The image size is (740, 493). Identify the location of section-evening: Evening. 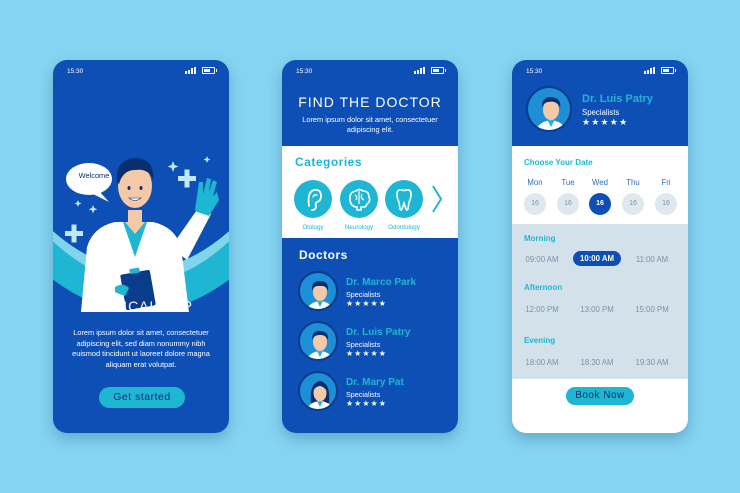
(540, 340).